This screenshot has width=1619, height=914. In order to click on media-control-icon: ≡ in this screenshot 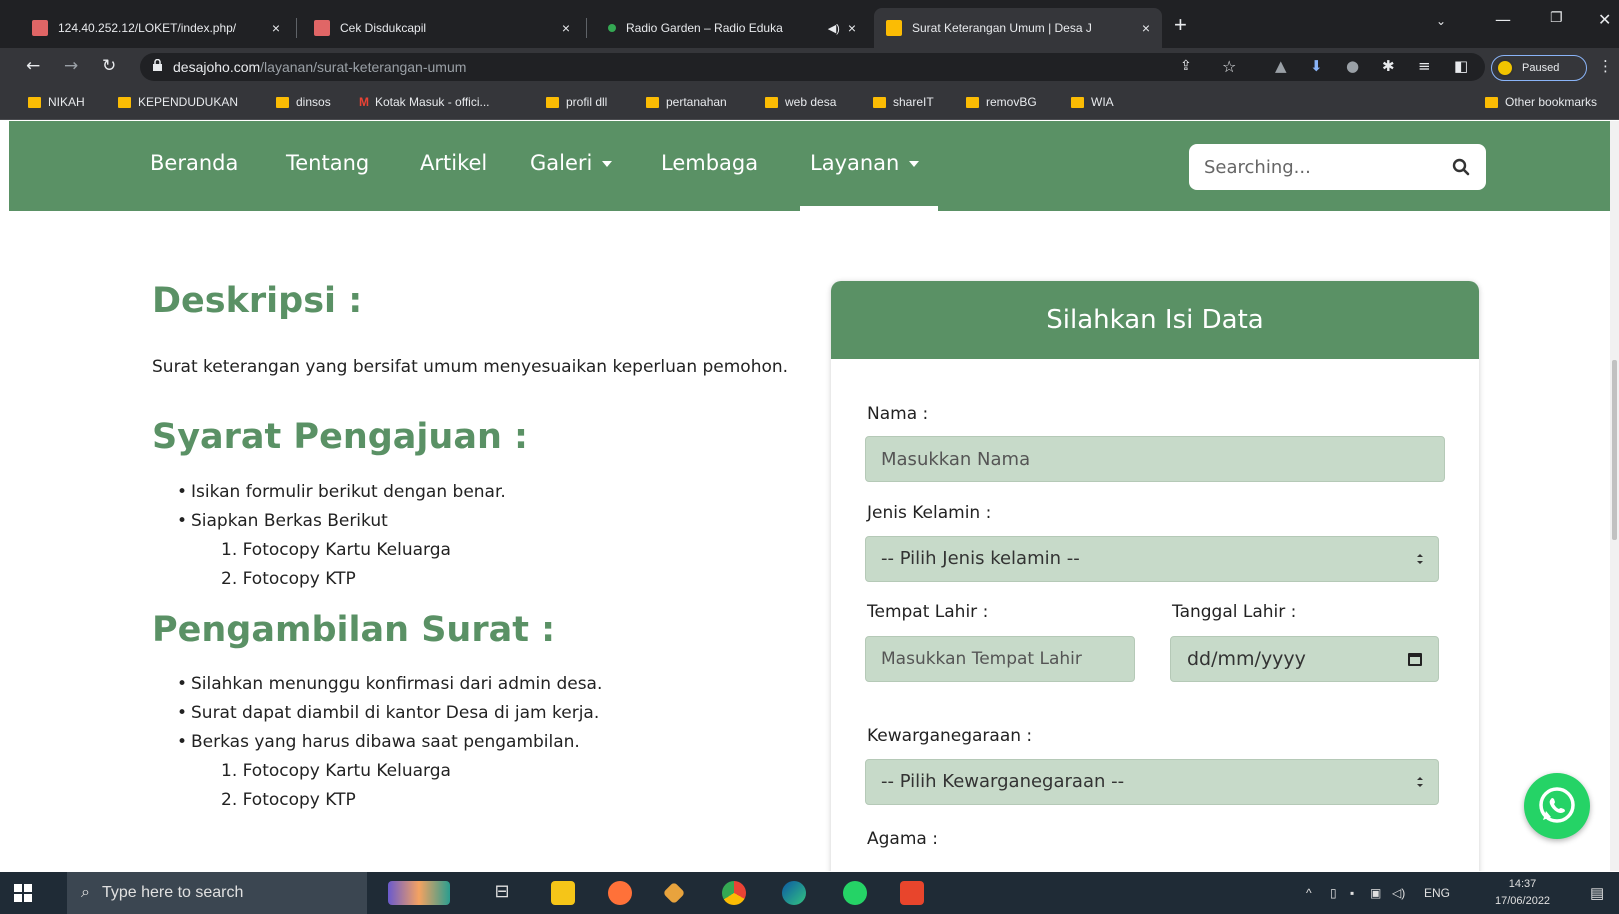, I will do `click(1424, 66)`.